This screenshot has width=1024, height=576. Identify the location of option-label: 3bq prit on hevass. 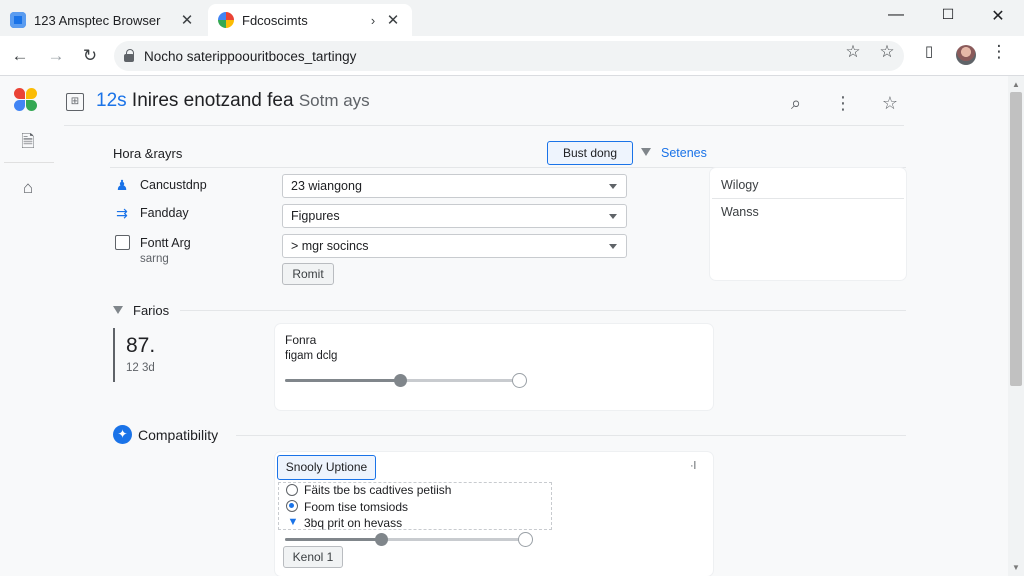
(353, 523).